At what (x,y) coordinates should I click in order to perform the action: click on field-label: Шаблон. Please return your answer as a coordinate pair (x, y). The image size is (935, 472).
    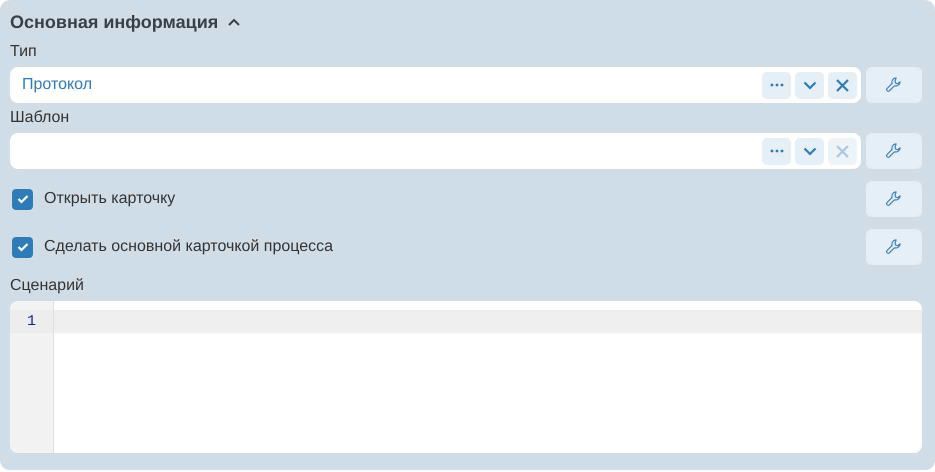
    Looking at the image, I should click on (40, 118).